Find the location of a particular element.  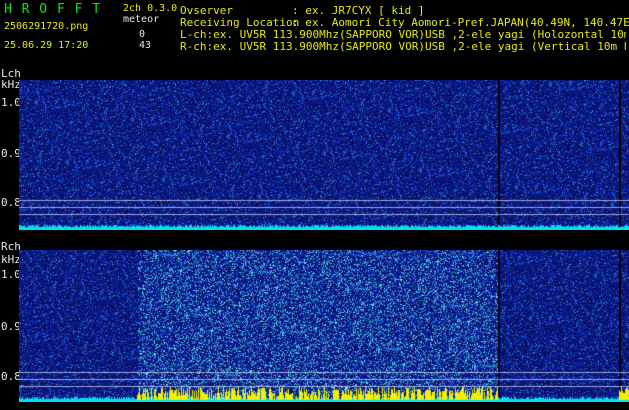

observer-value: : ex. JR7CYX [ kid ] is located at coordinates (358, 10).